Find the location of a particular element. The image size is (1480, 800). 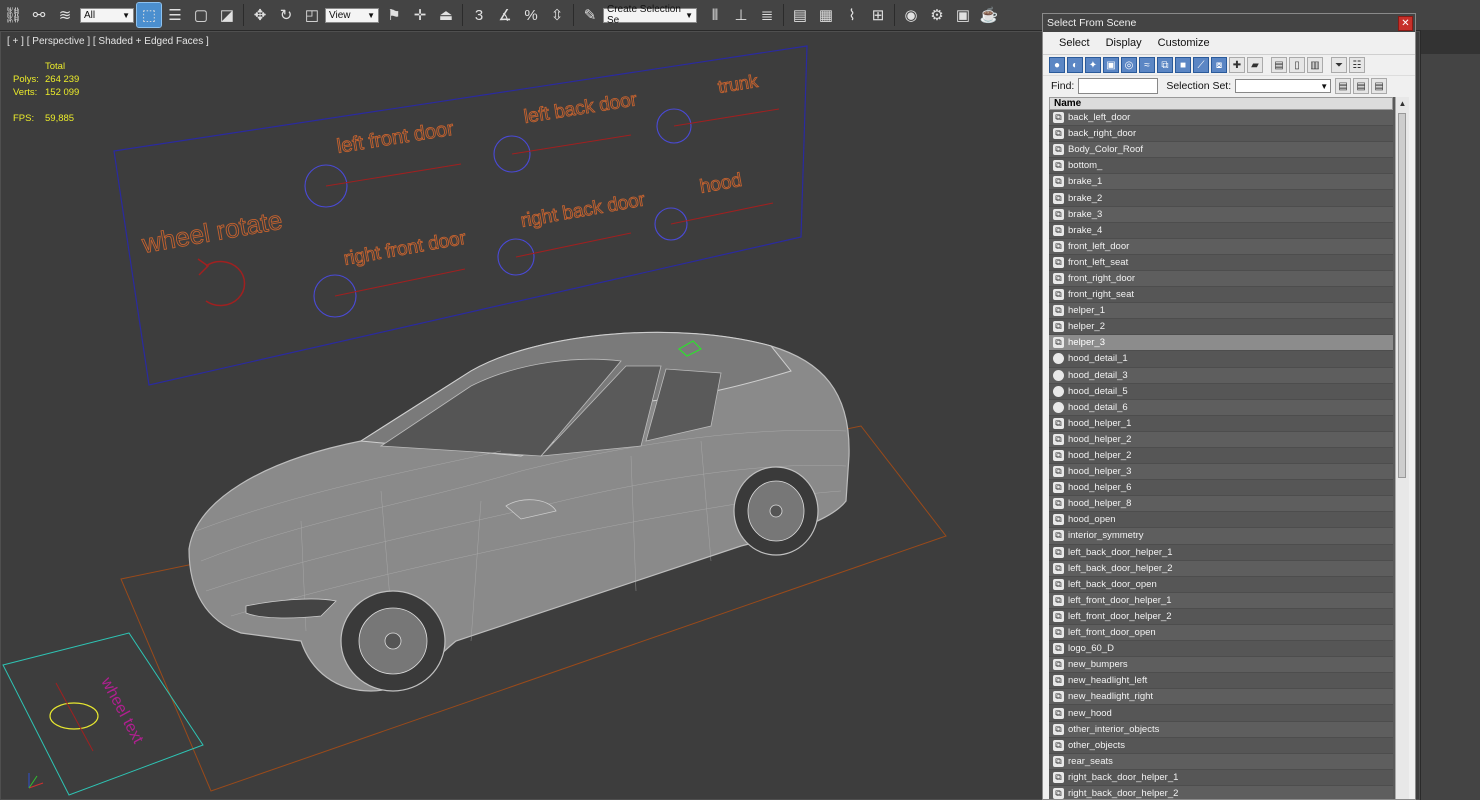

link-icon: ⛓ is located at coordinates (13, 15).